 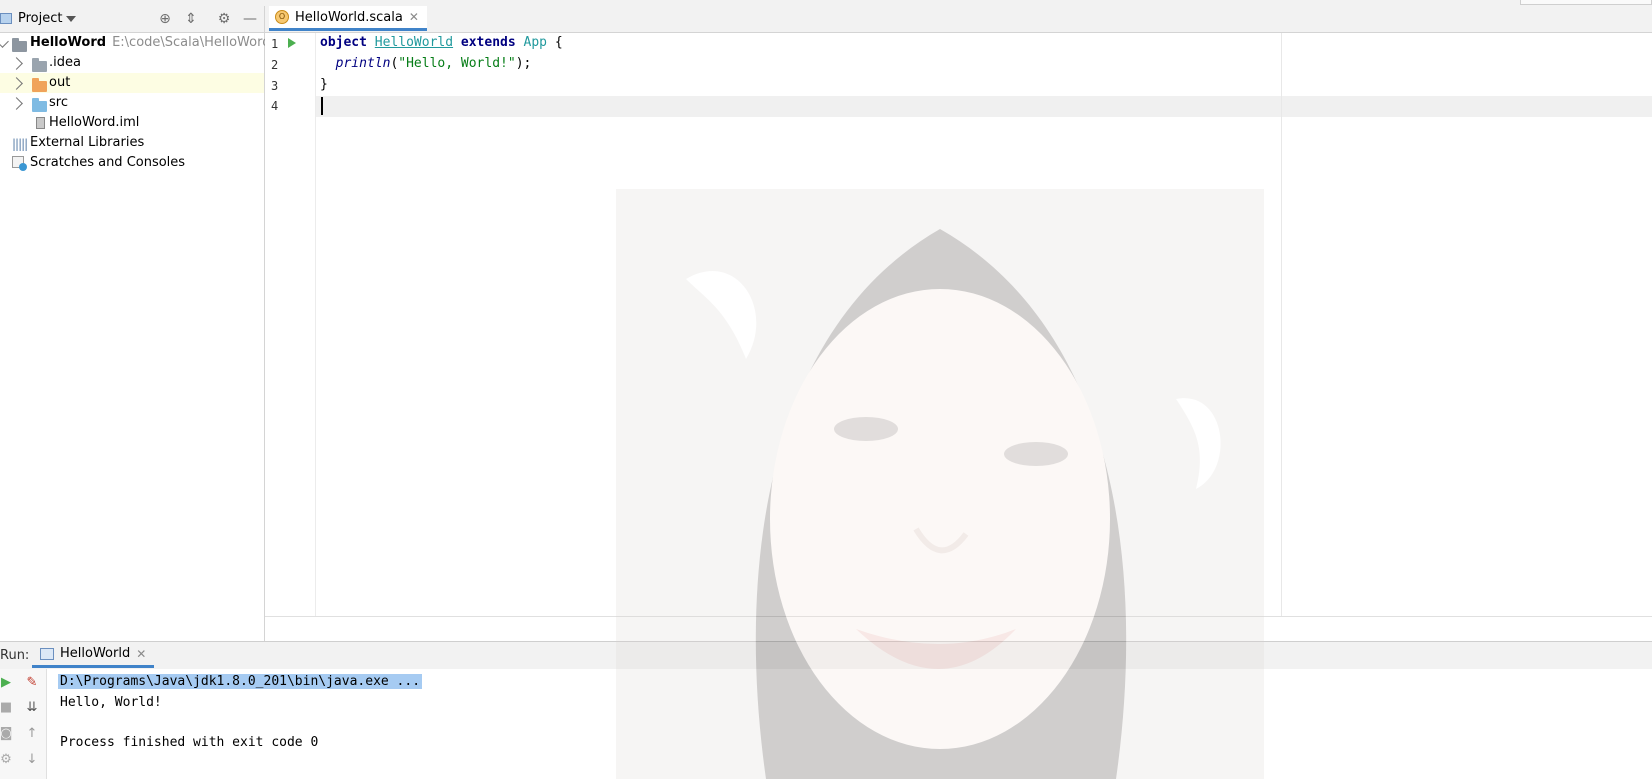 I want to click on run-tab-helloworld: HelloWorld ✕, so click(x=93, y=655).